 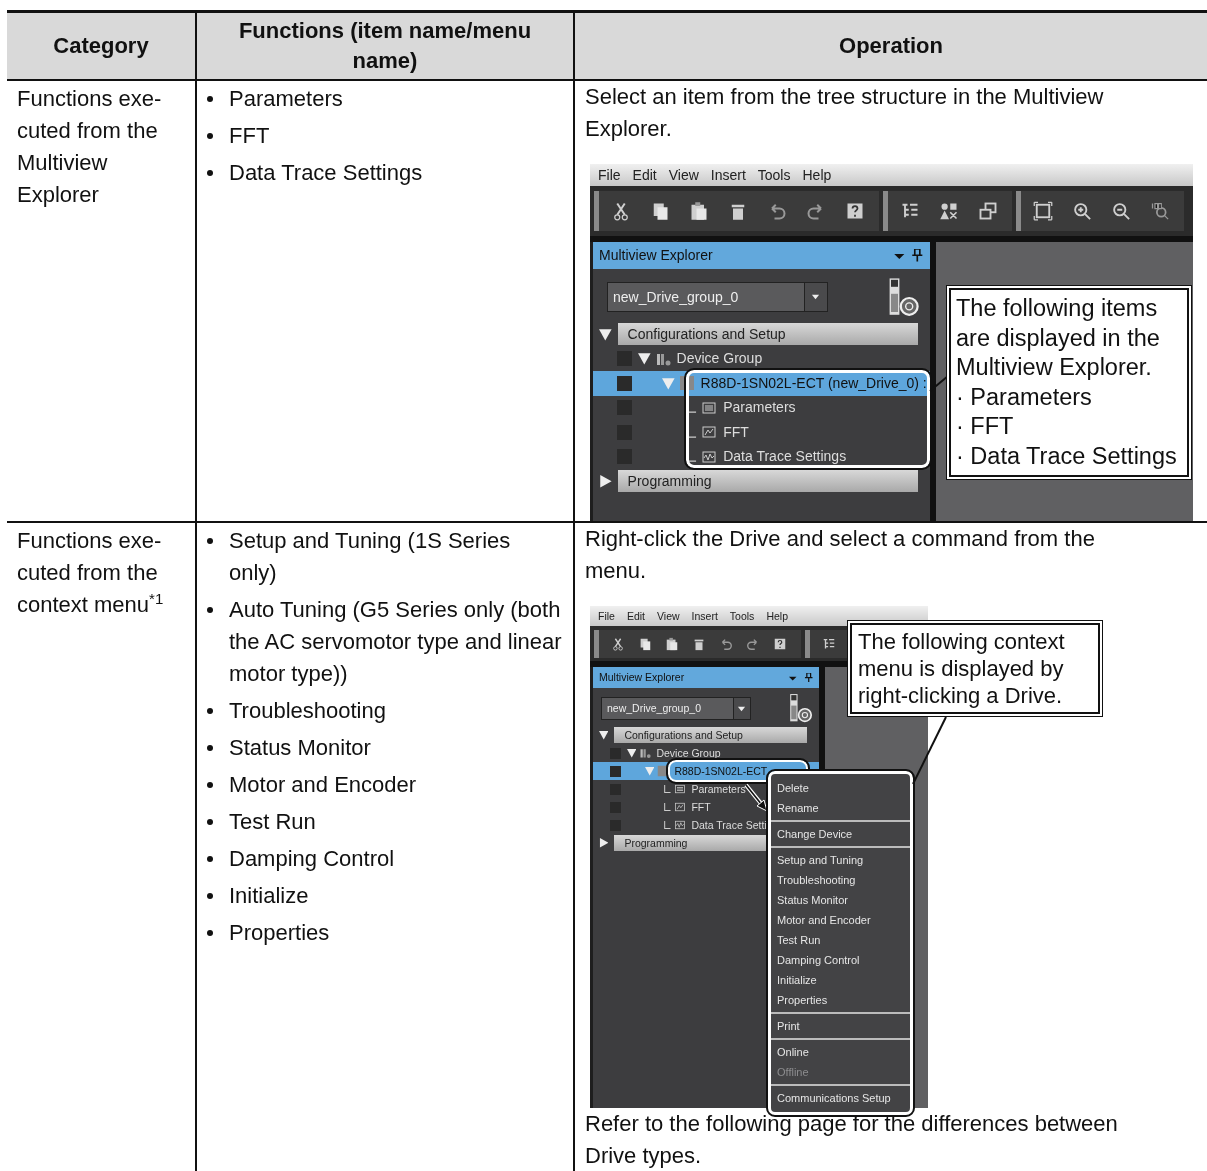 What do you see at coordinates (326, 173) in the screenshot?
I see `function-item: Data Trace Settings` at bounding box center [326, 173].